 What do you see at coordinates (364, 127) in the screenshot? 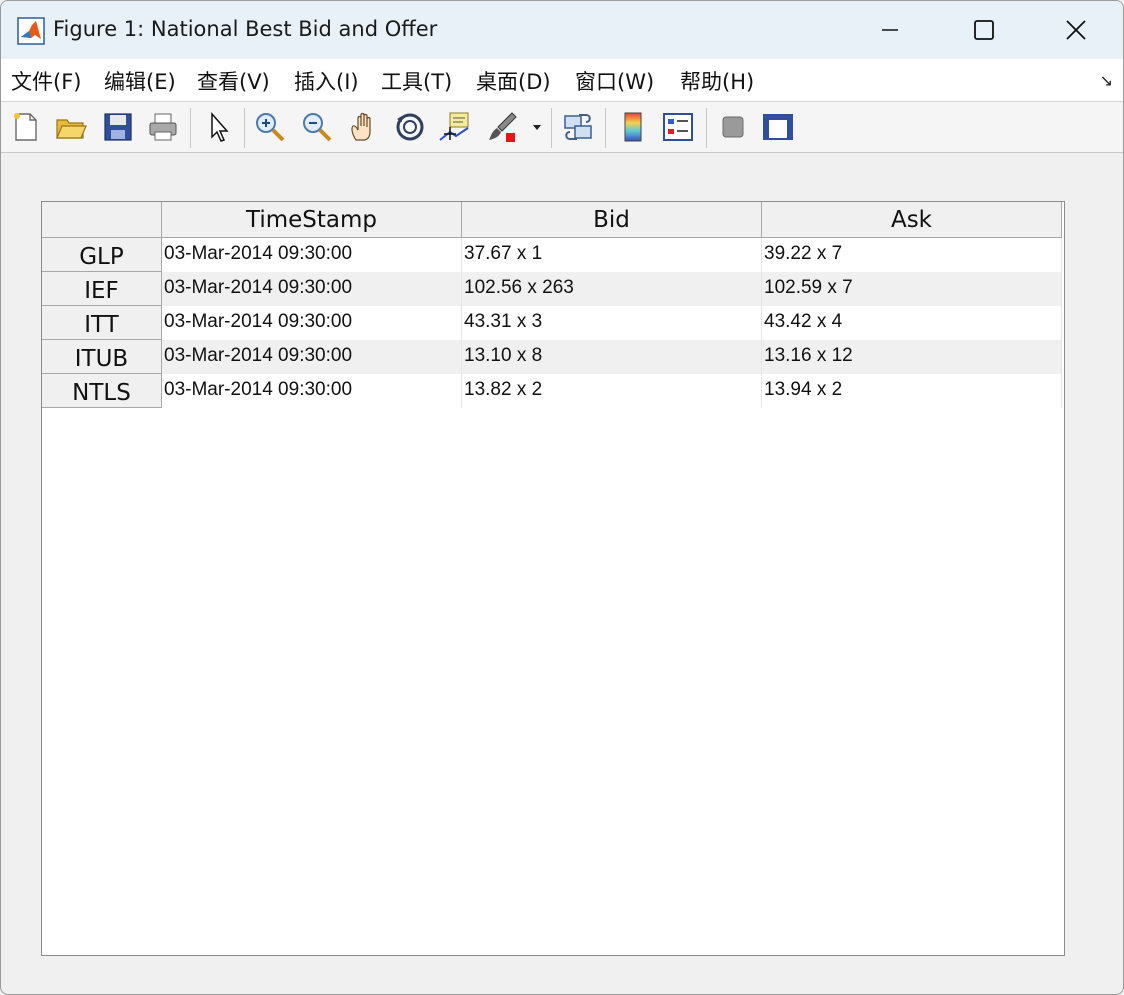
I see `pan-hand-icon` at bounding box center [364, 127].